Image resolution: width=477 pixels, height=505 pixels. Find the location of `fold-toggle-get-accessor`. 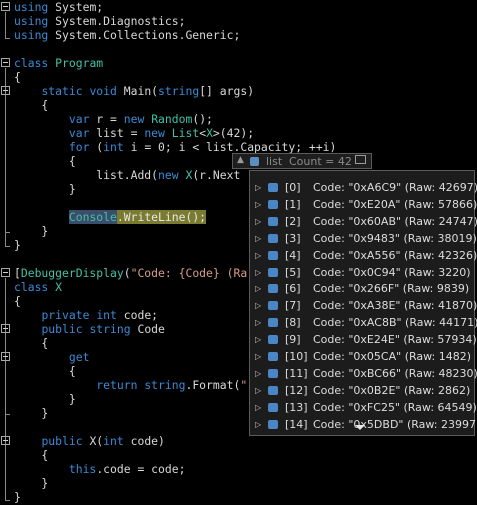

fold-toggle-get-accessor is located at coordinates (5, 356).